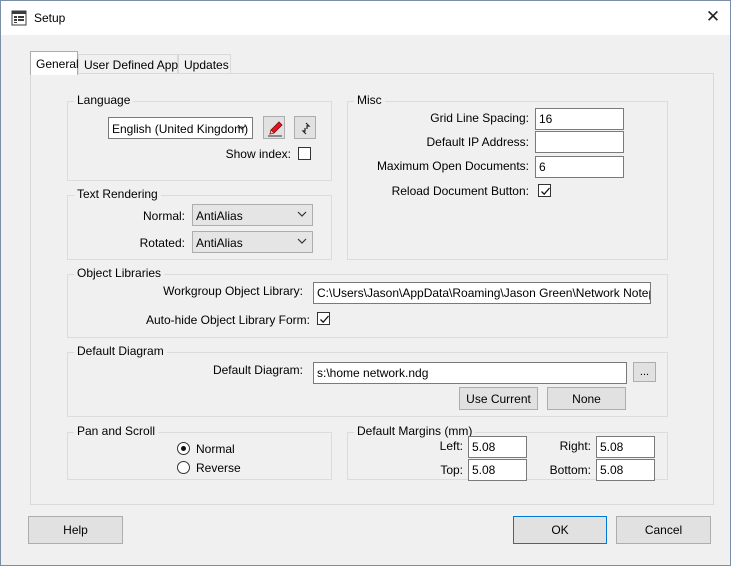 The image size is (731, 566). I want to click on ok-button: OK, so click(560, 530).